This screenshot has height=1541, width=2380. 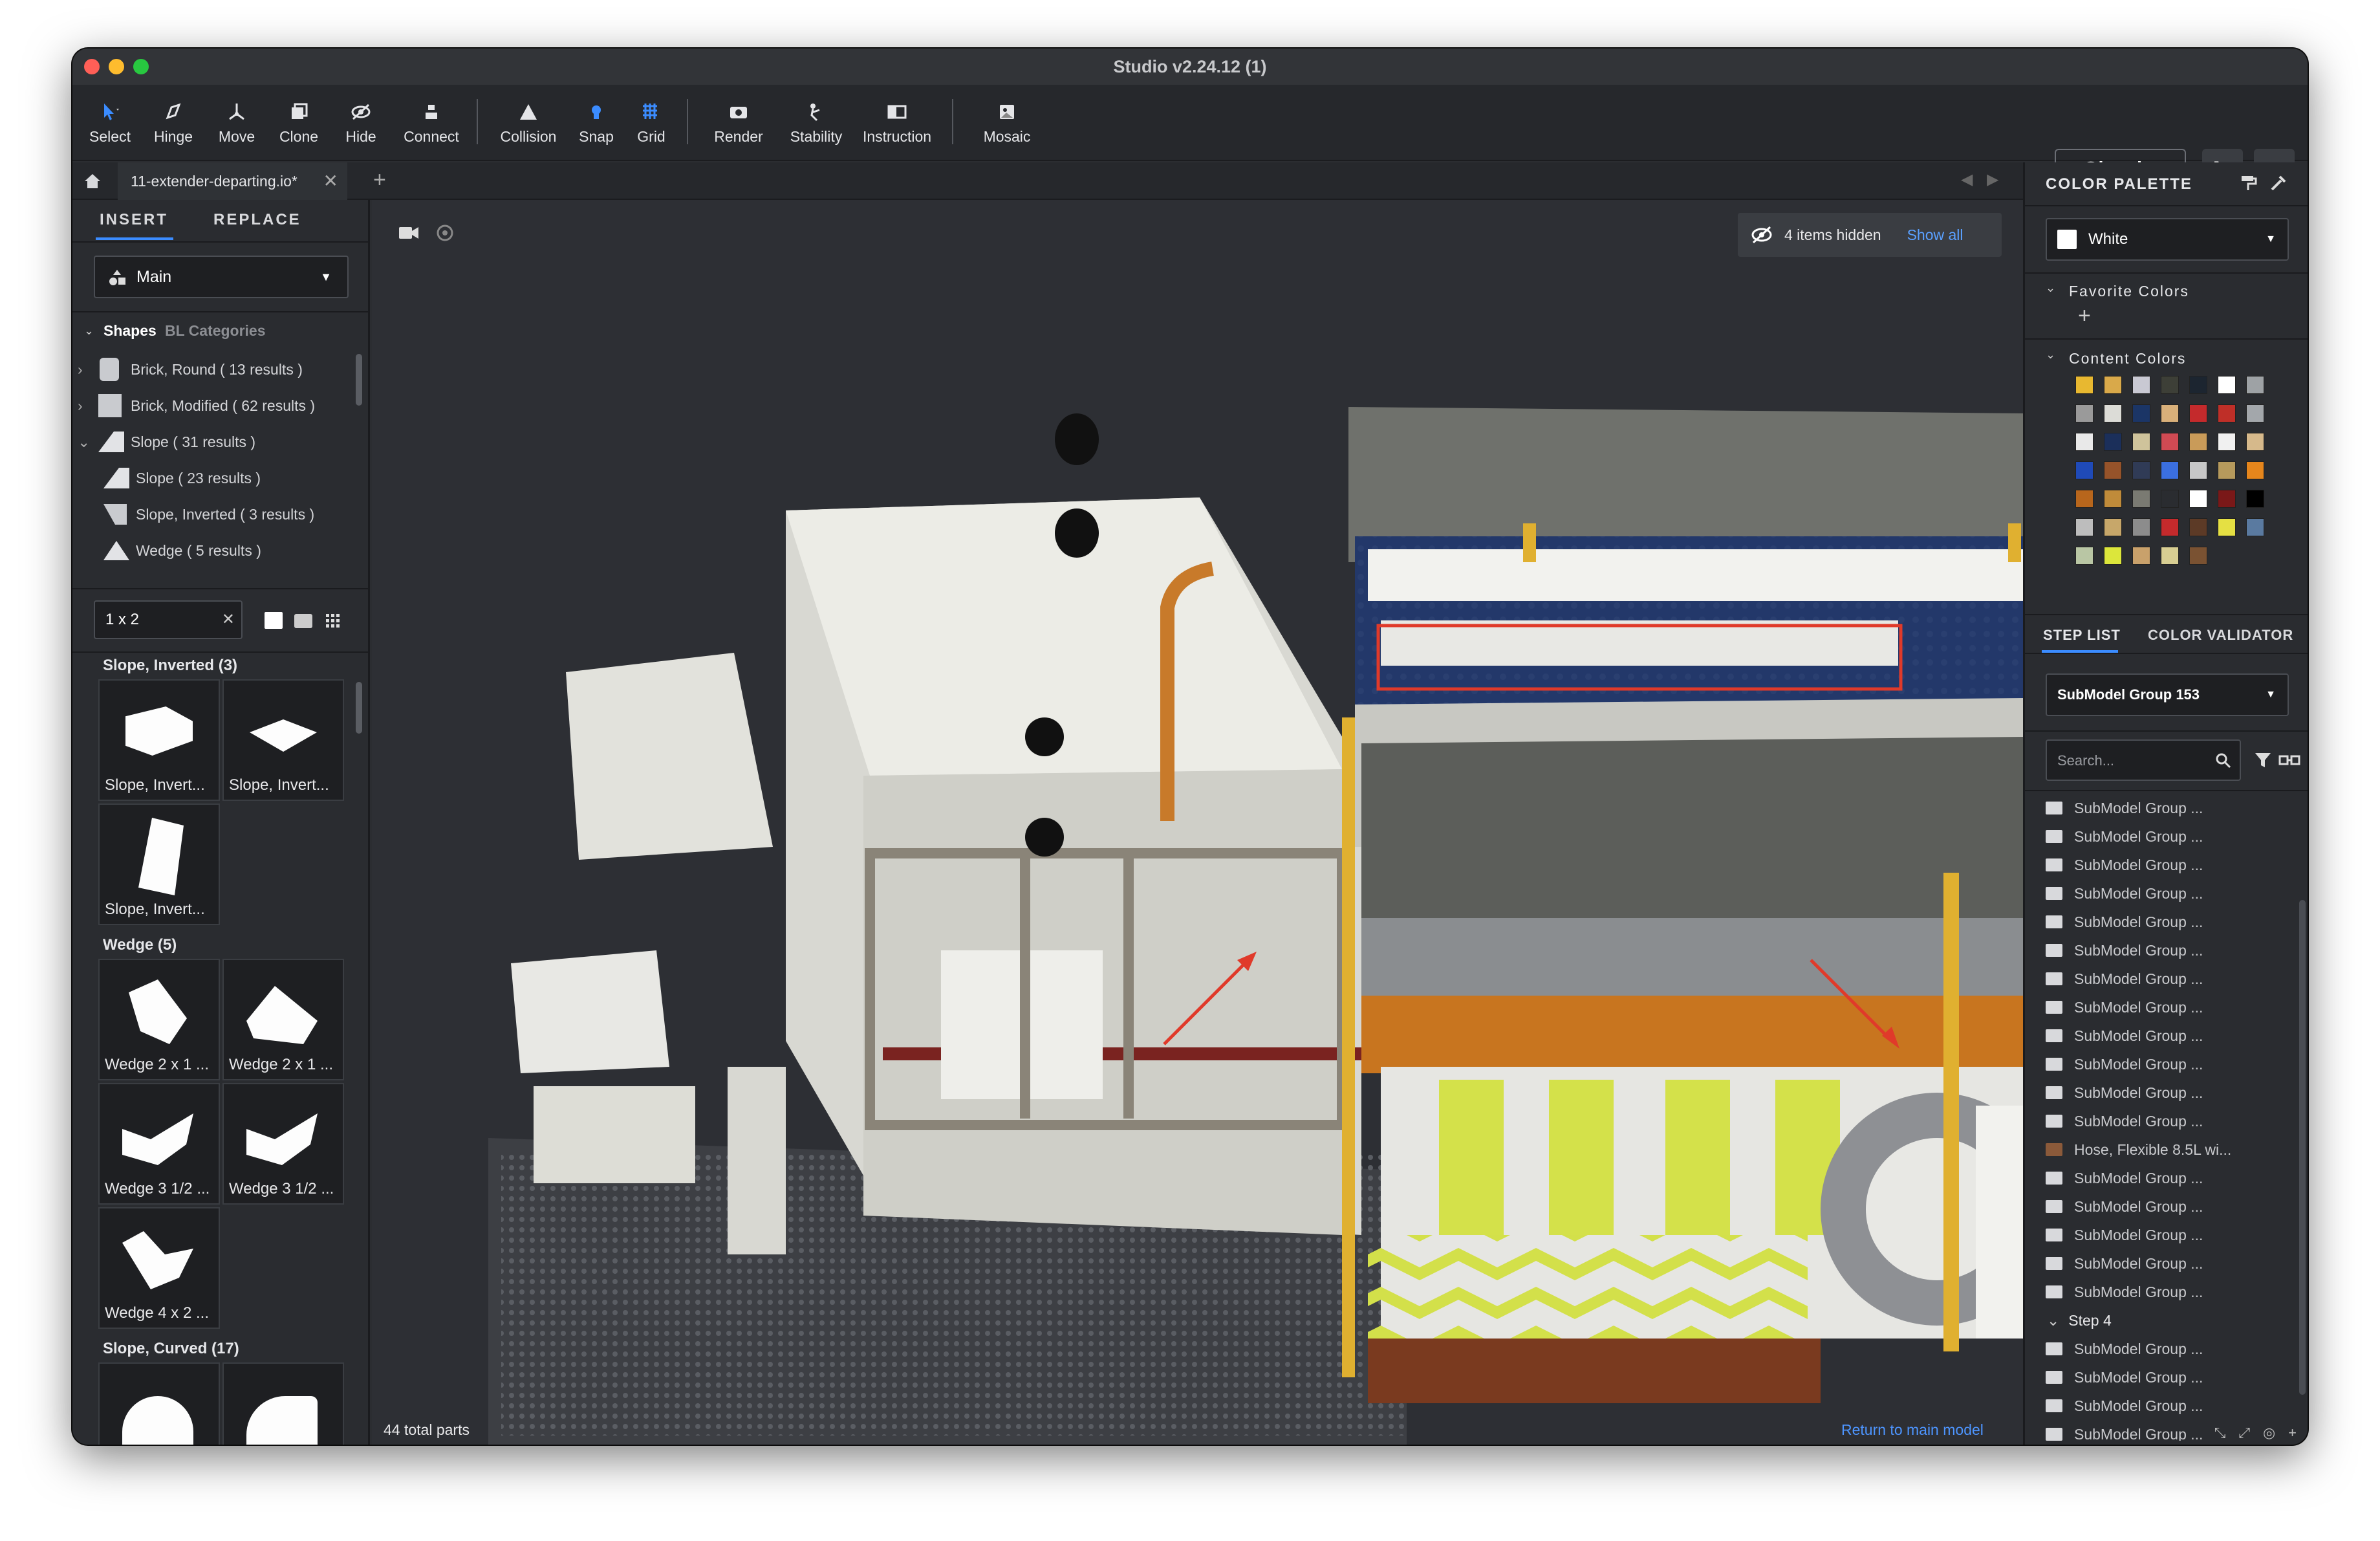 What do you see at coordinates (228, 620) in the screenshot?
I see `clear-search-icon: ✕` at bounding box center [228, 620].